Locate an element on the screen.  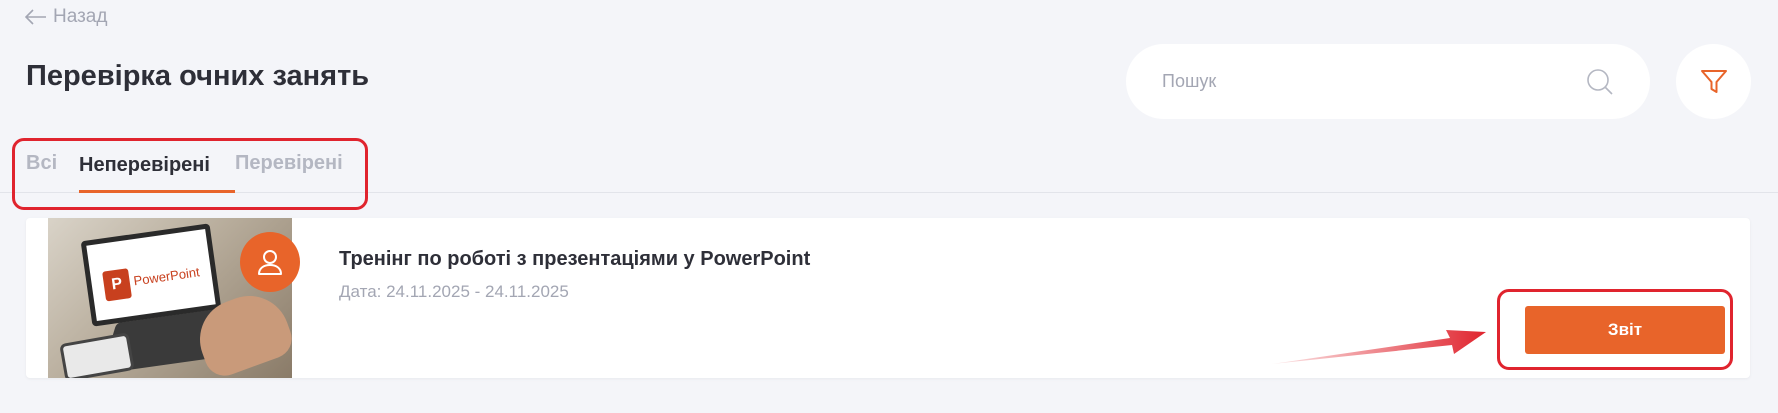
search-box is located at coordinates (1388, 81).